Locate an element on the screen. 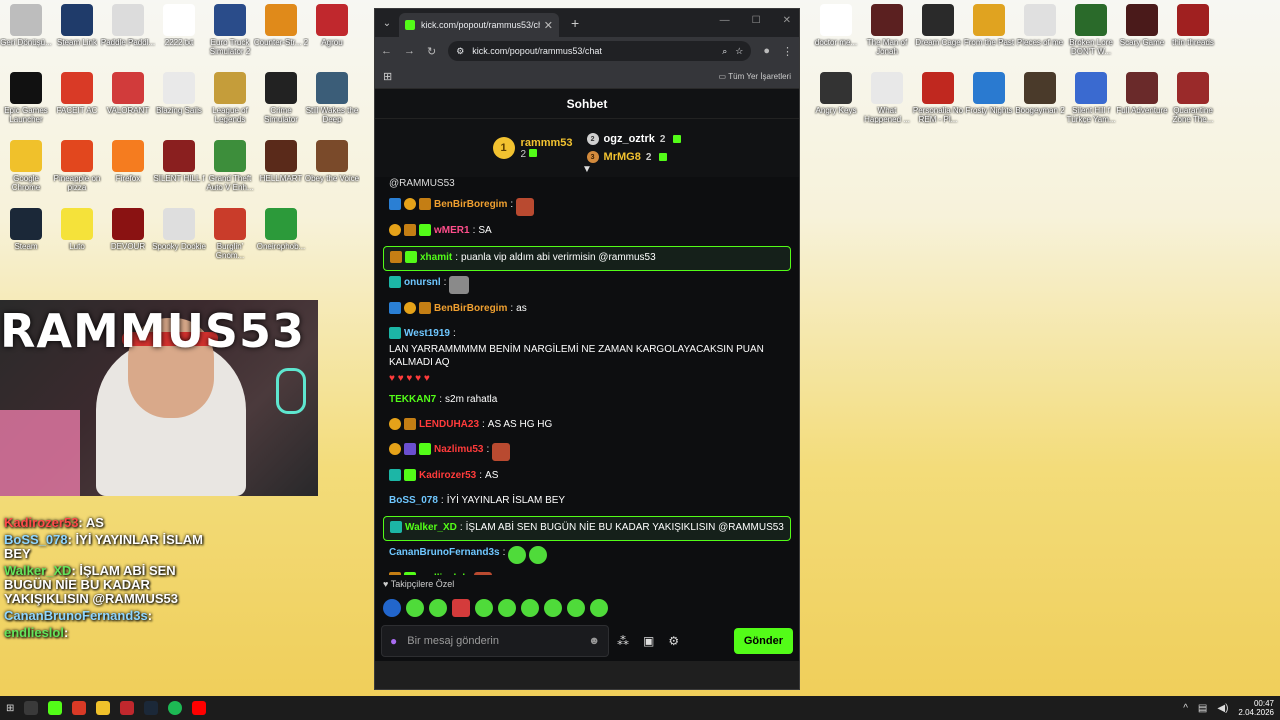 Image resolution: width=1280 pixels, height=720 pixels. desktop-icon: Firefox is located at coordinates (128, 170).